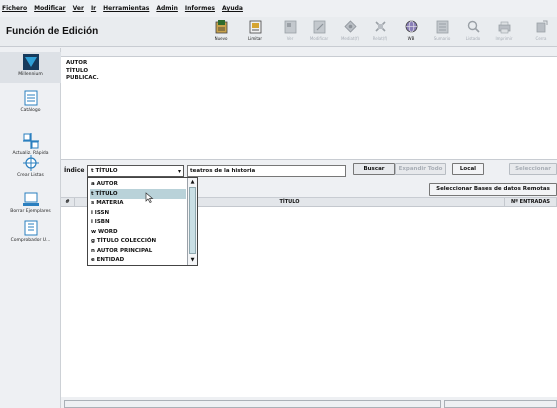 The width and height of the screenshot is (557, 408). I want to click on sidebar-item-catalogo: Catálogo, so click(30, 103).